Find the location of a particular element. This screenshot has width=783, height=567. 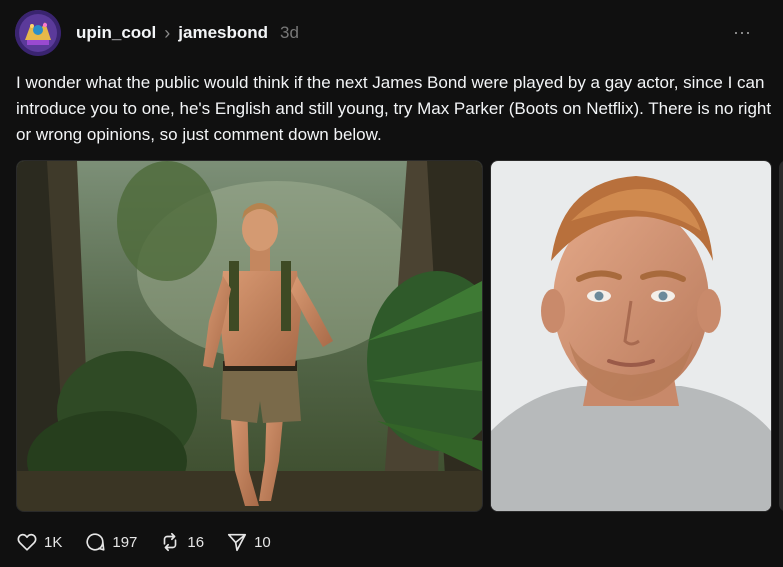

share-button: 10 is located at coordinates (248, 542).